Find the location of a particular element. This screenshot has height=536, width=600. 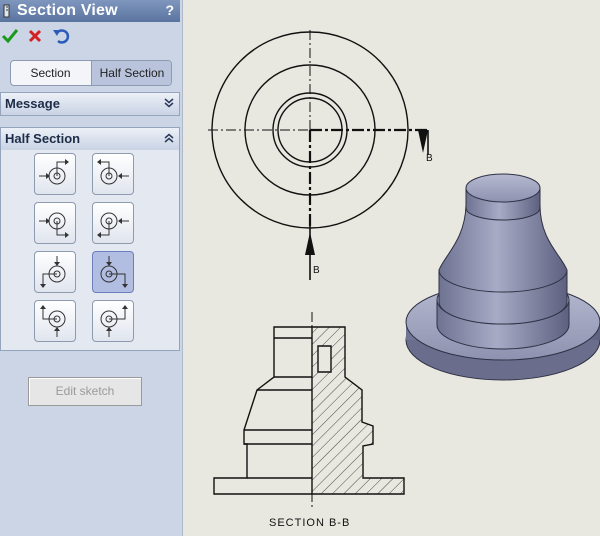

half-section-left-down-icon is located at coordinates (54, 225).